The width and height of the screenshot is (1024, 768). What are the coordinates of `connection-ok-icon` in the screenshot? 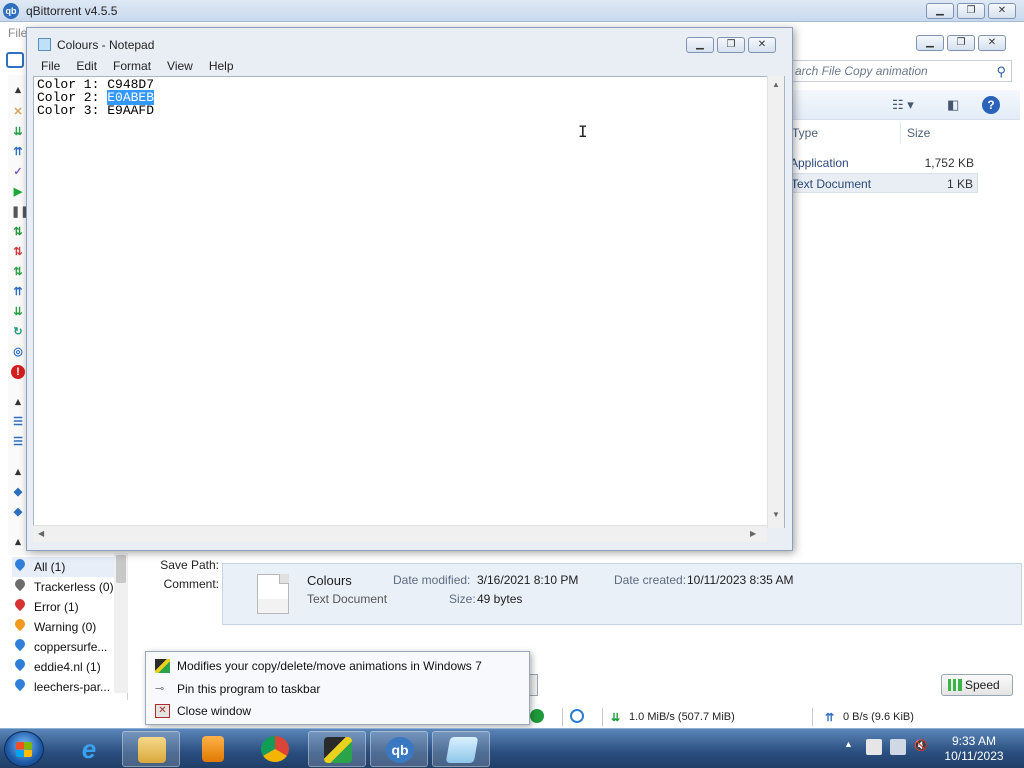 It's located at (537, 716).